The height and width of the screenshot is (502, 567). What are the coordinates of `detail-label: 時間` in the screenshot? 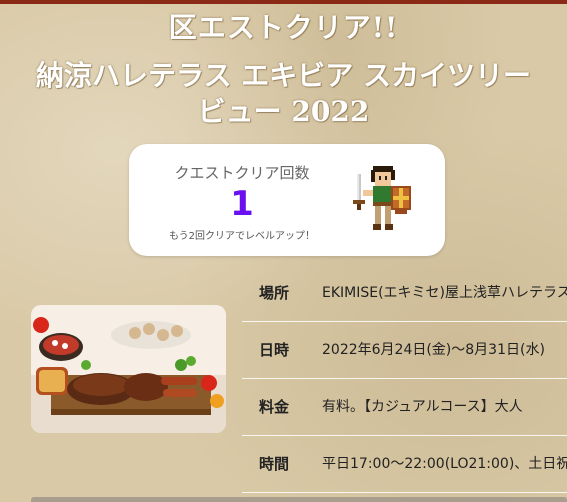 It's located at (273, 464).